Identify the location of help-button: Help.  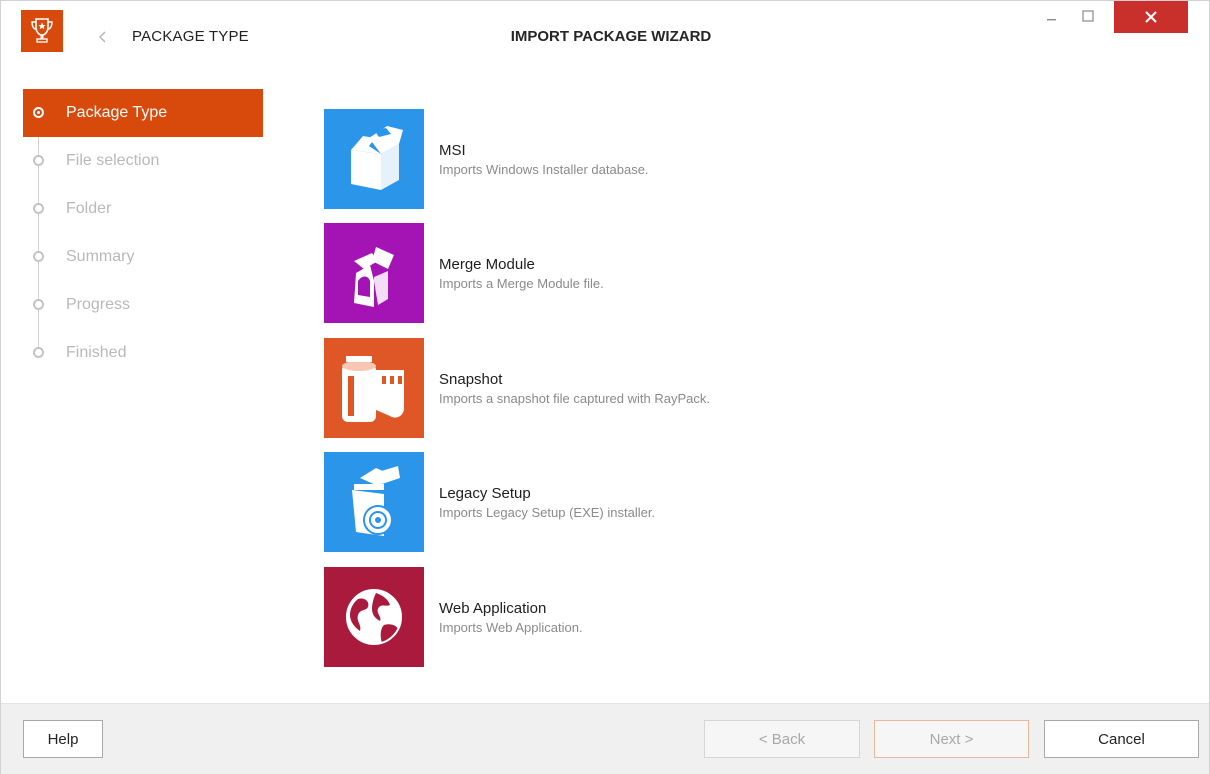
(63, 739).